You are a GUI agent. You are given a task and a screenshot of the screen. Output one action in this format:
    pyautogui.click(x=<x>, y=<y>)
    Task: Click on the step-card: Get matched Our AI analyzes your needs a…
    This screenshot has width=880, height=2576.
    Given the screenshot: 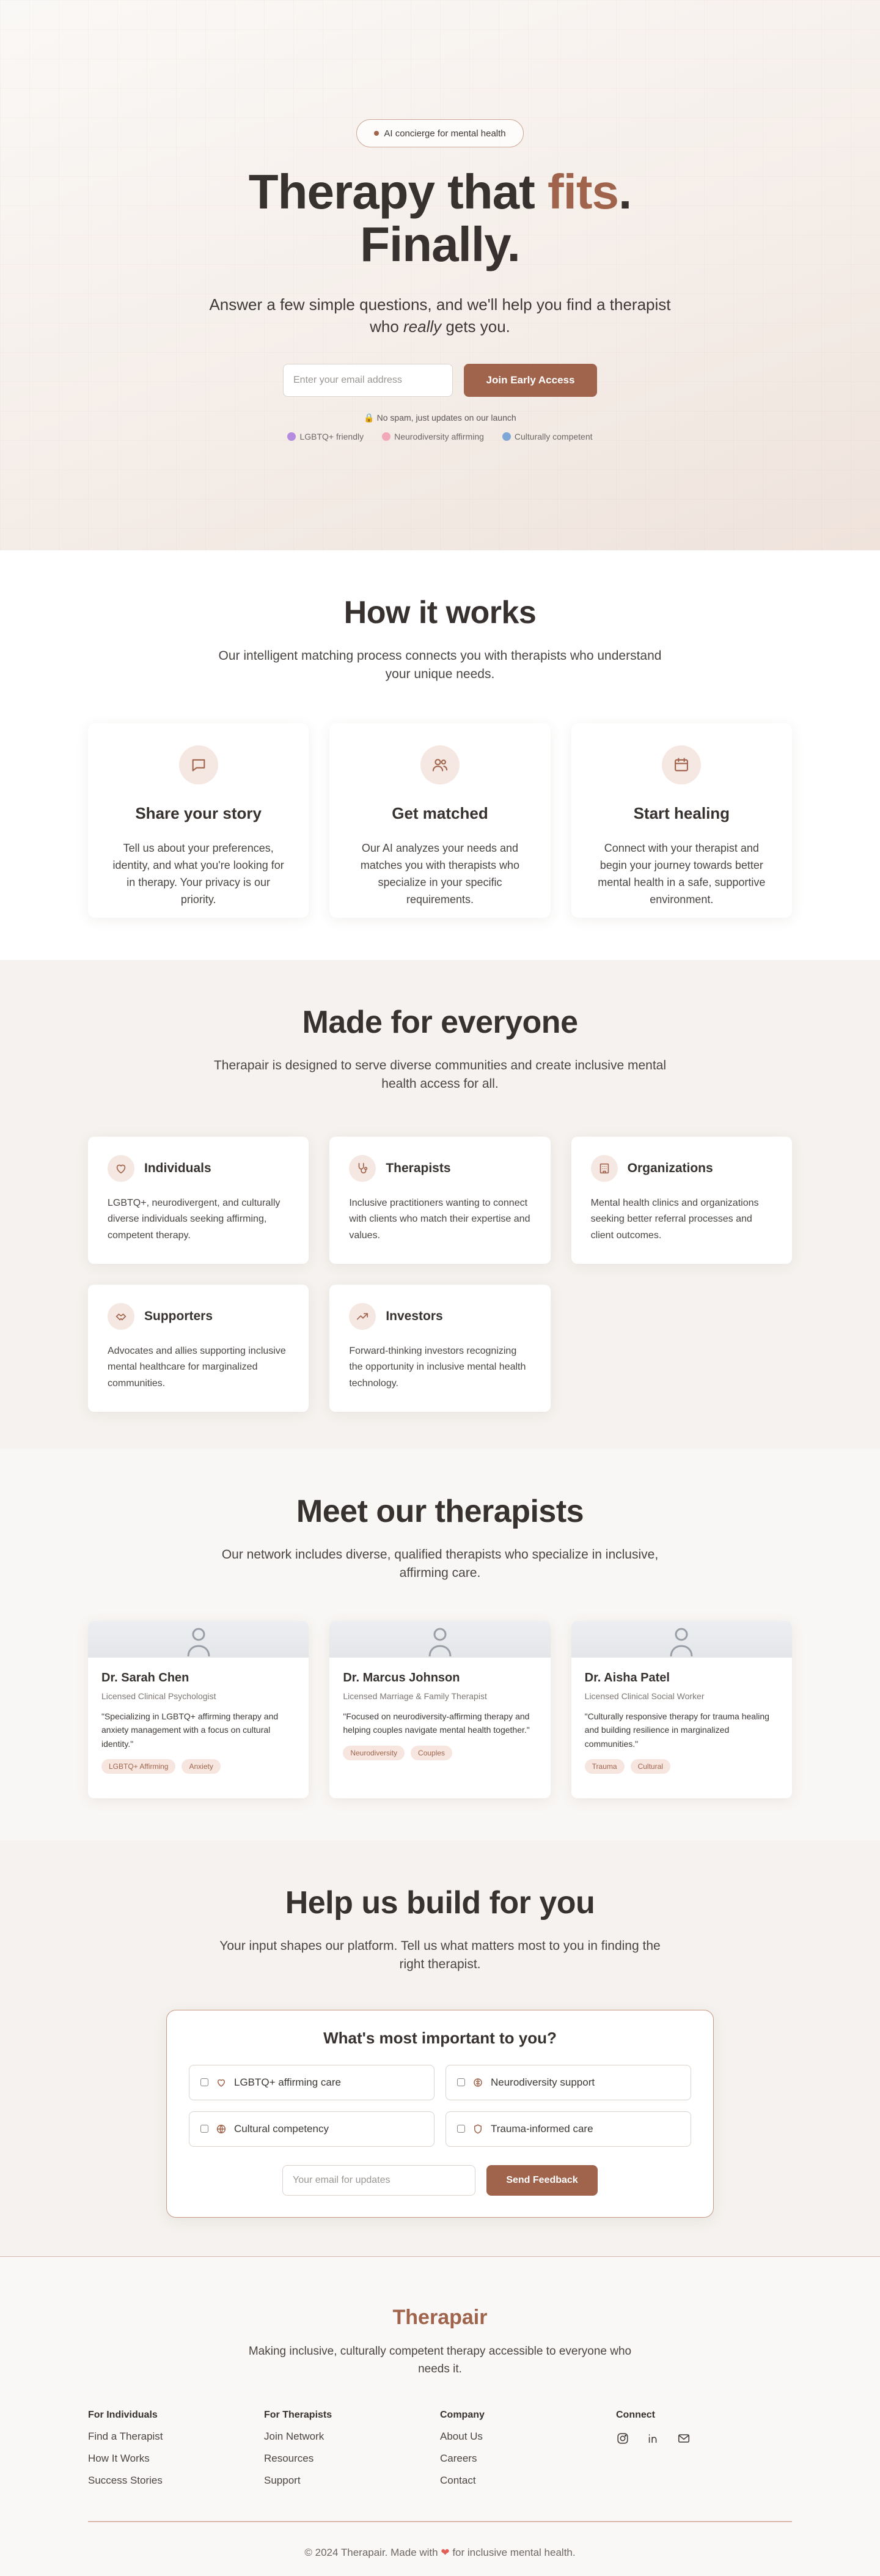 What is the action you would take?
    pyautogui.click(x=440, y=820)
    